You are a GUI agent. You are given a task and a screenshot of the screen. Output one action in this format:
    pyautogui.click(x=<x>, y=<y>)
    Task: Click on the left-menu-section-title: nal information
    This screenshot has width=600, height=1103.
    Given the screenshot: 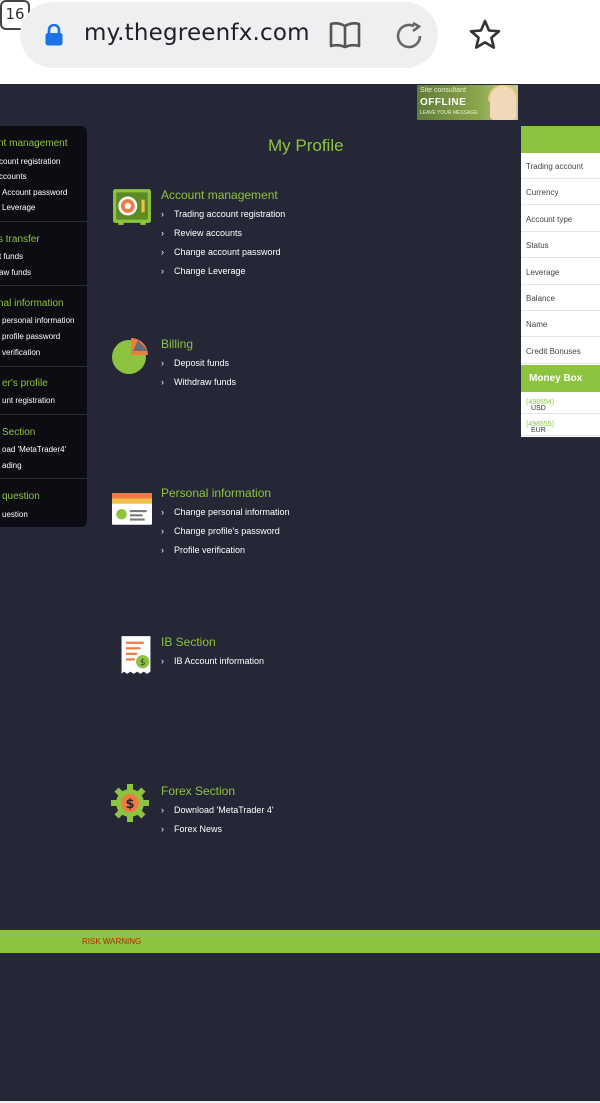 What is the action you would take?
    pyautogui.click(x=32, y=303)
    